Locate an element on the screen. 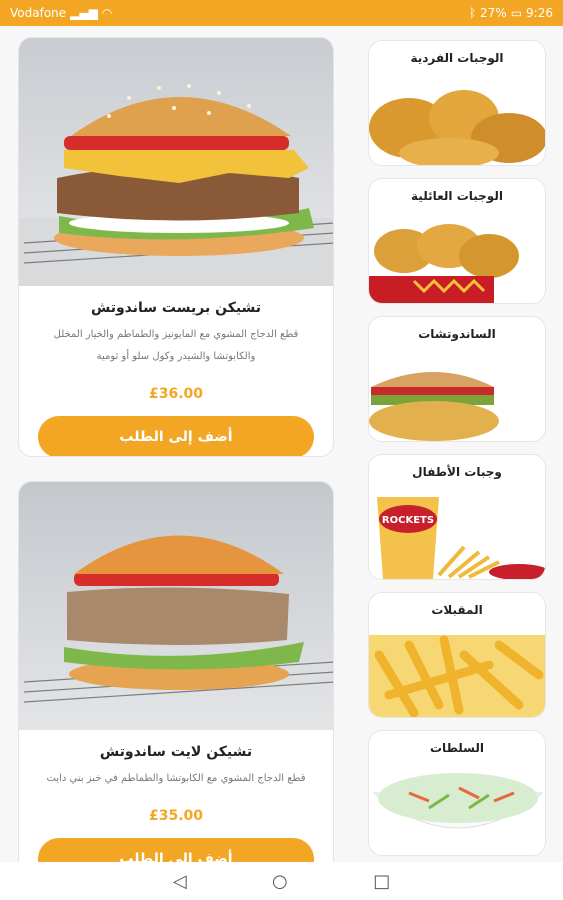 The width and height of the screenshot is (563, 900). salad-image is located at coordinates (457, 814).